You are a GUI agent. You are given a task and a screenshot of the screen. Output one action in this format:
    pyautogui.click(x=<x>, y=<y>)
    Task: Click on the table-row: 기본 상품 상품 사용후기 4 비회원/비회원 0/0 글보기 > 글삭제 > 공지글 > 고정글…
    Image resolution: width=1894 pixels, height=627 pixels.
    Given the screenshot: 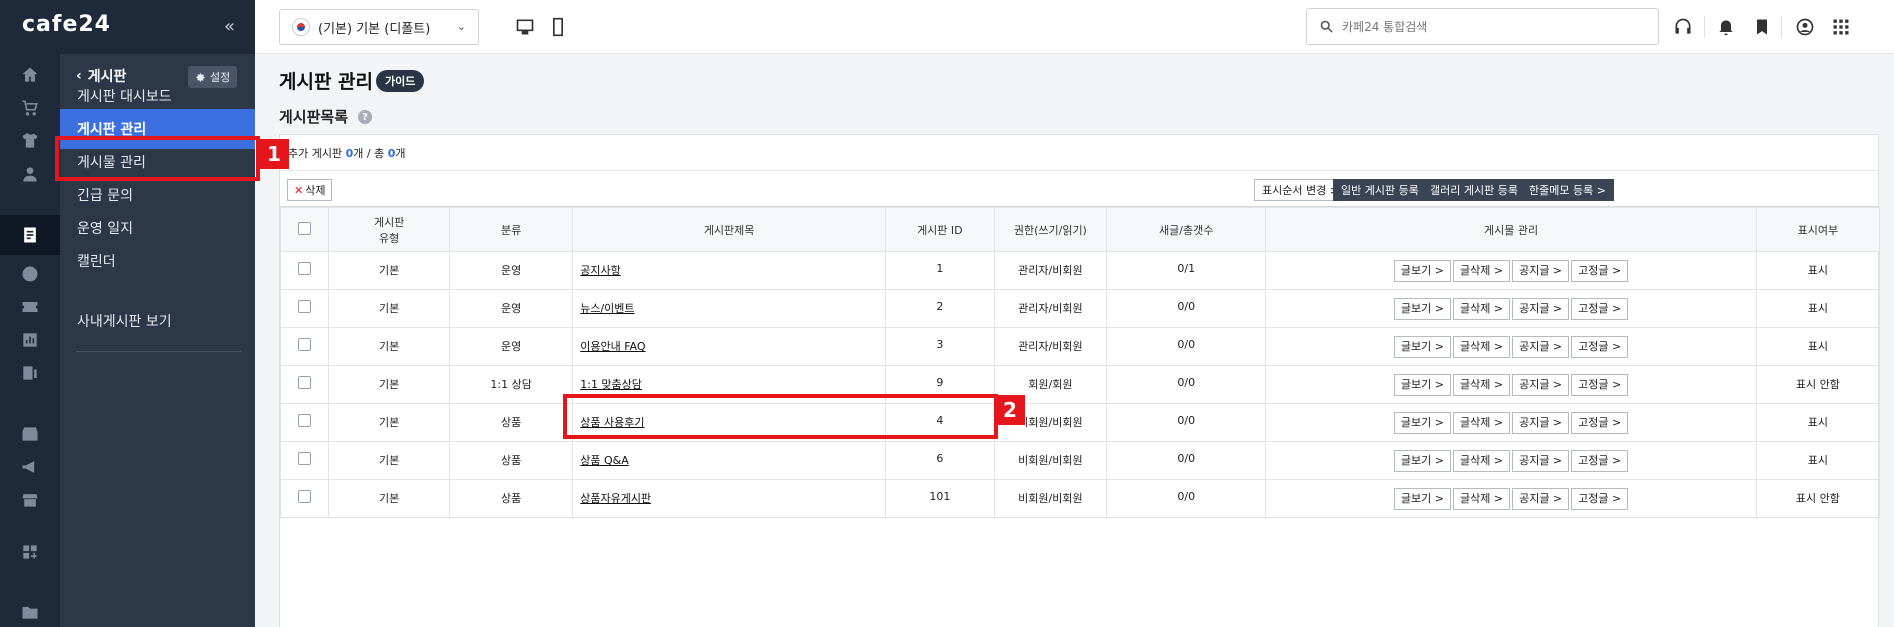 What is the action you would take?
    pyautogui.click(x=1080, y=422)
    